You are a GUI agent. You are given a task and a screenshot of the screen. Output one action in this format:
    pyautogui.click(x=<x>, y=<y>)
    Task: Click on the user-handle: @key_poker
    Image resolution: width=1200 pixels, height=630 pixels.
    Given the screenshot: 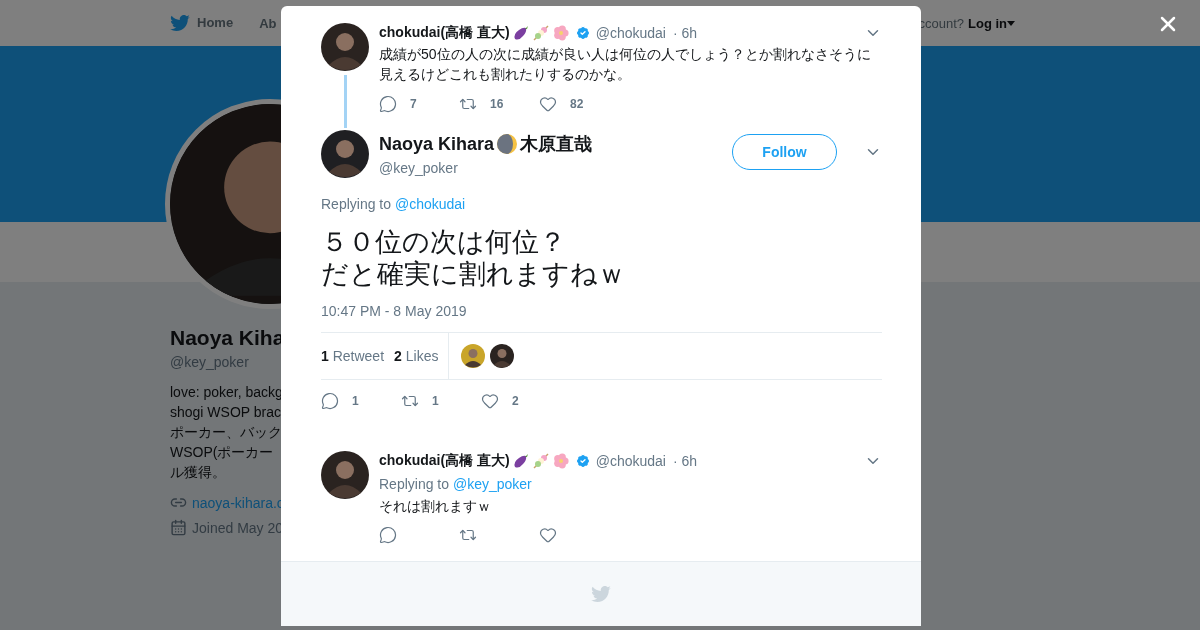 What is the action you would take?
    pyautogui.click(x=419, y=168)
    